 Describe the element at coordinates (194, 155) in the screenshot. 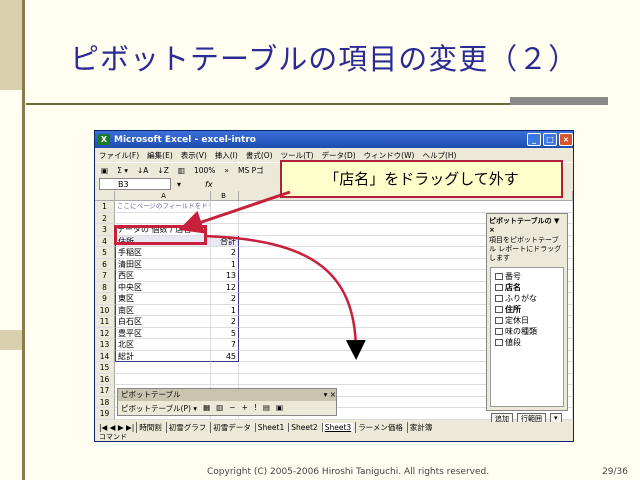

I see `menu-view: 表示(V)` at that location.